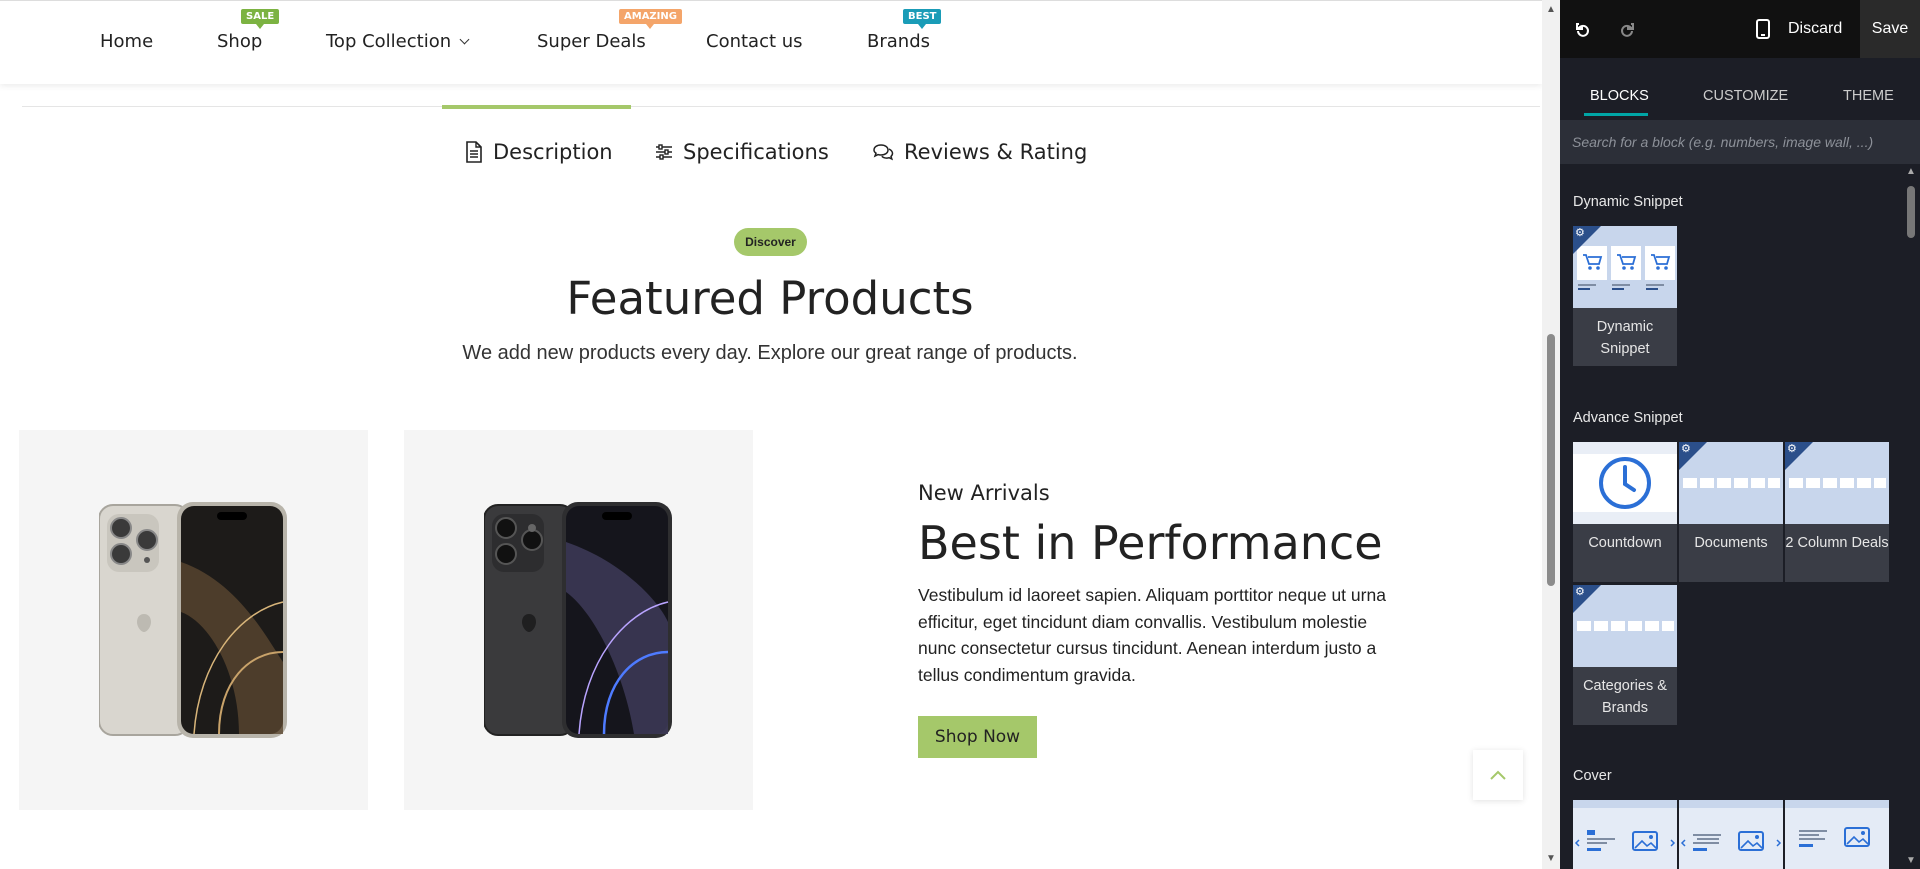  I want to click on tab-label: Description, so click(553, 152).